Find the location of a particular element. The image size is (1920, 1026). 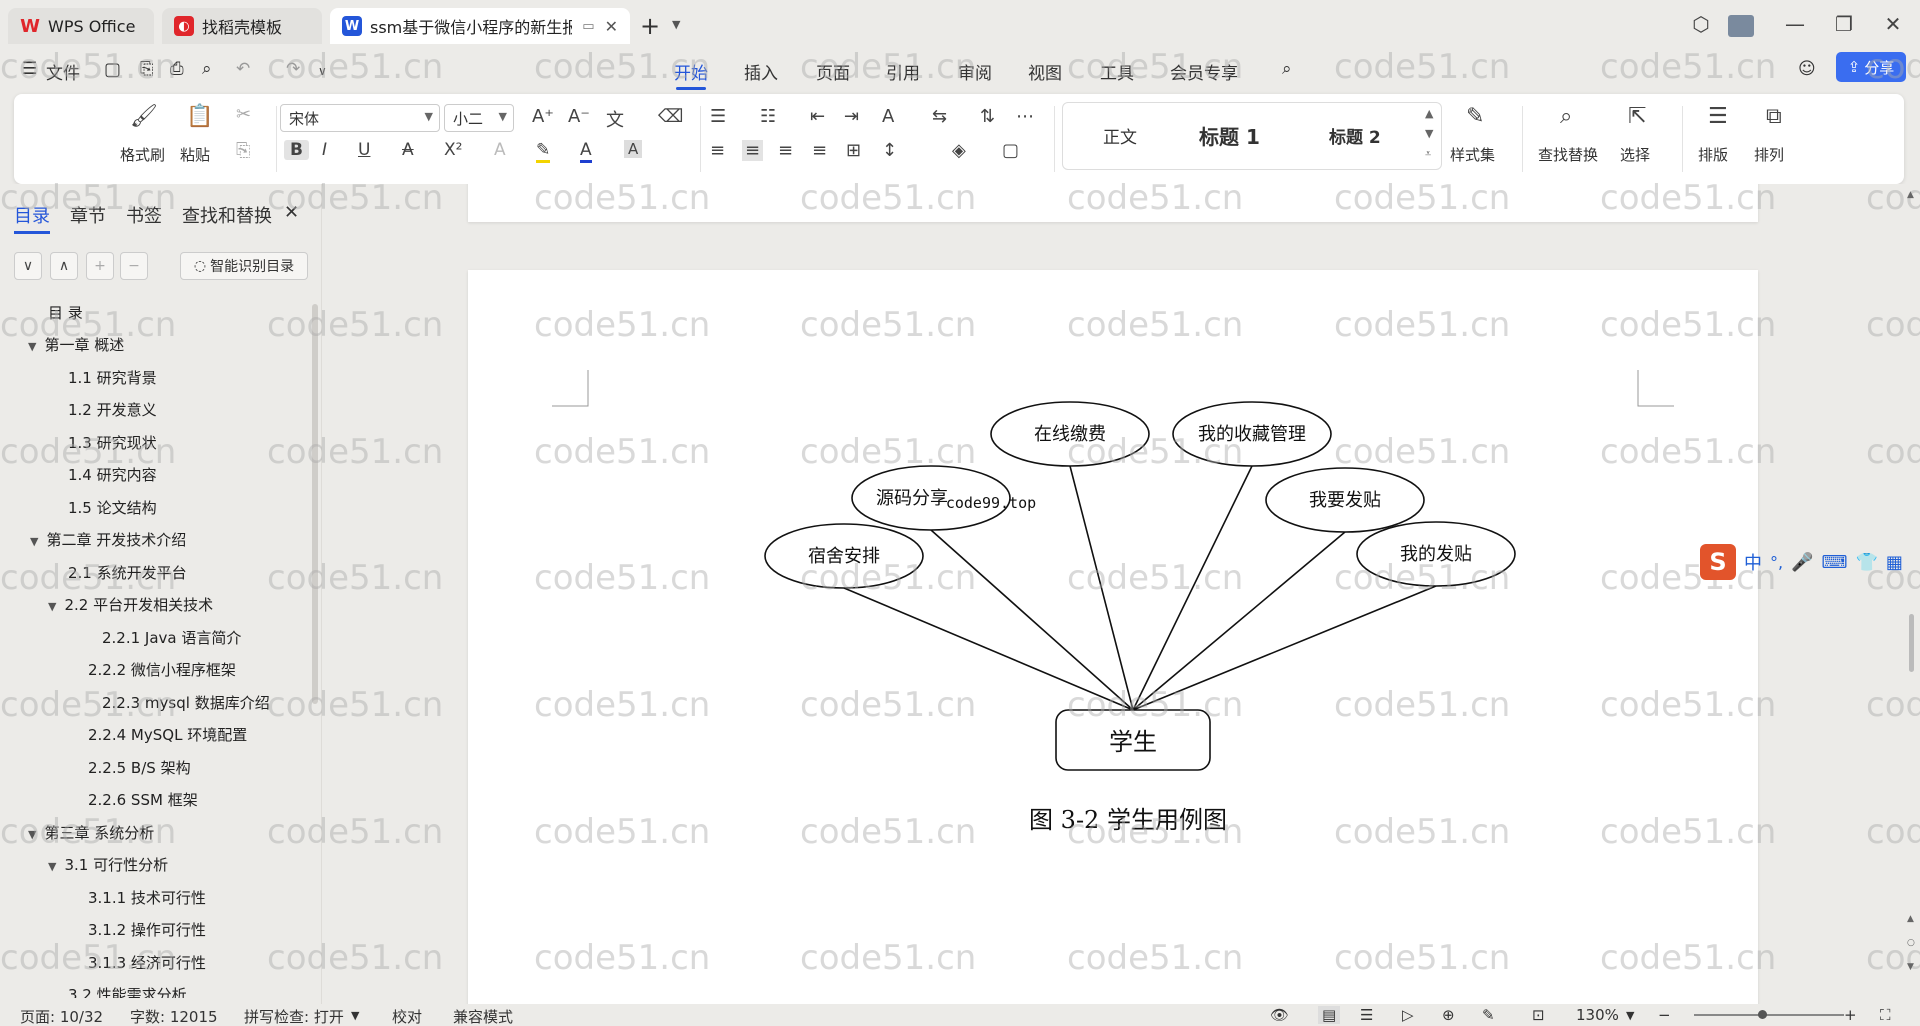

text-effect-icon: A is located at coordinates (500, 150).